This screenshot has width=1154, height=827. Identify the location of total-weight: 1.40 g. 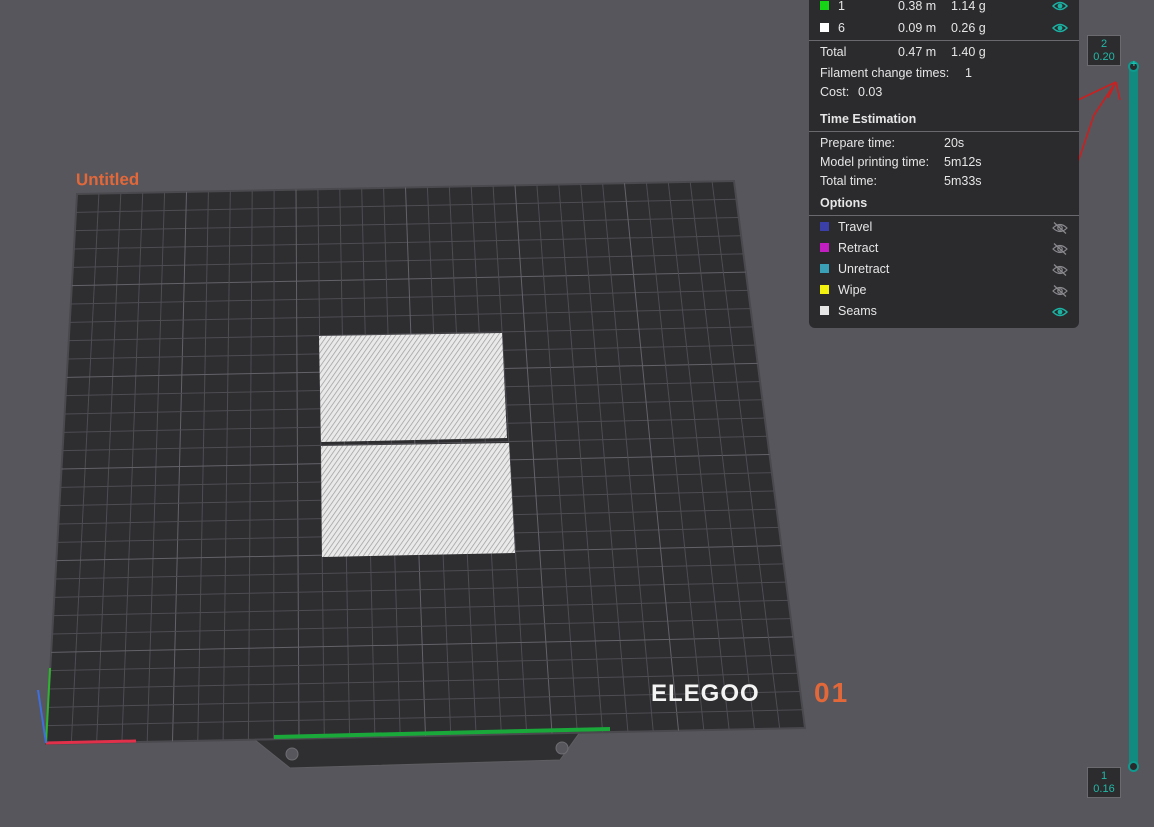
(968, 52).